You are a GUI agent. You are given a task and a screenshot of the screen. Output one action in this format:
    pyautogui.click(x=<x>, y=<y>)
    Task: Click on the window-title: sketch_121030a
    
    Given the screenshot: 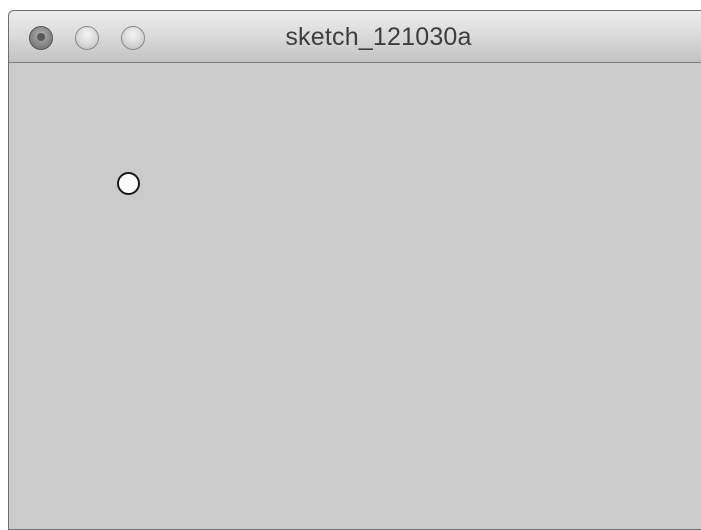 What is the action you would take?
    pyautogui.click(x=378, y=37)
    